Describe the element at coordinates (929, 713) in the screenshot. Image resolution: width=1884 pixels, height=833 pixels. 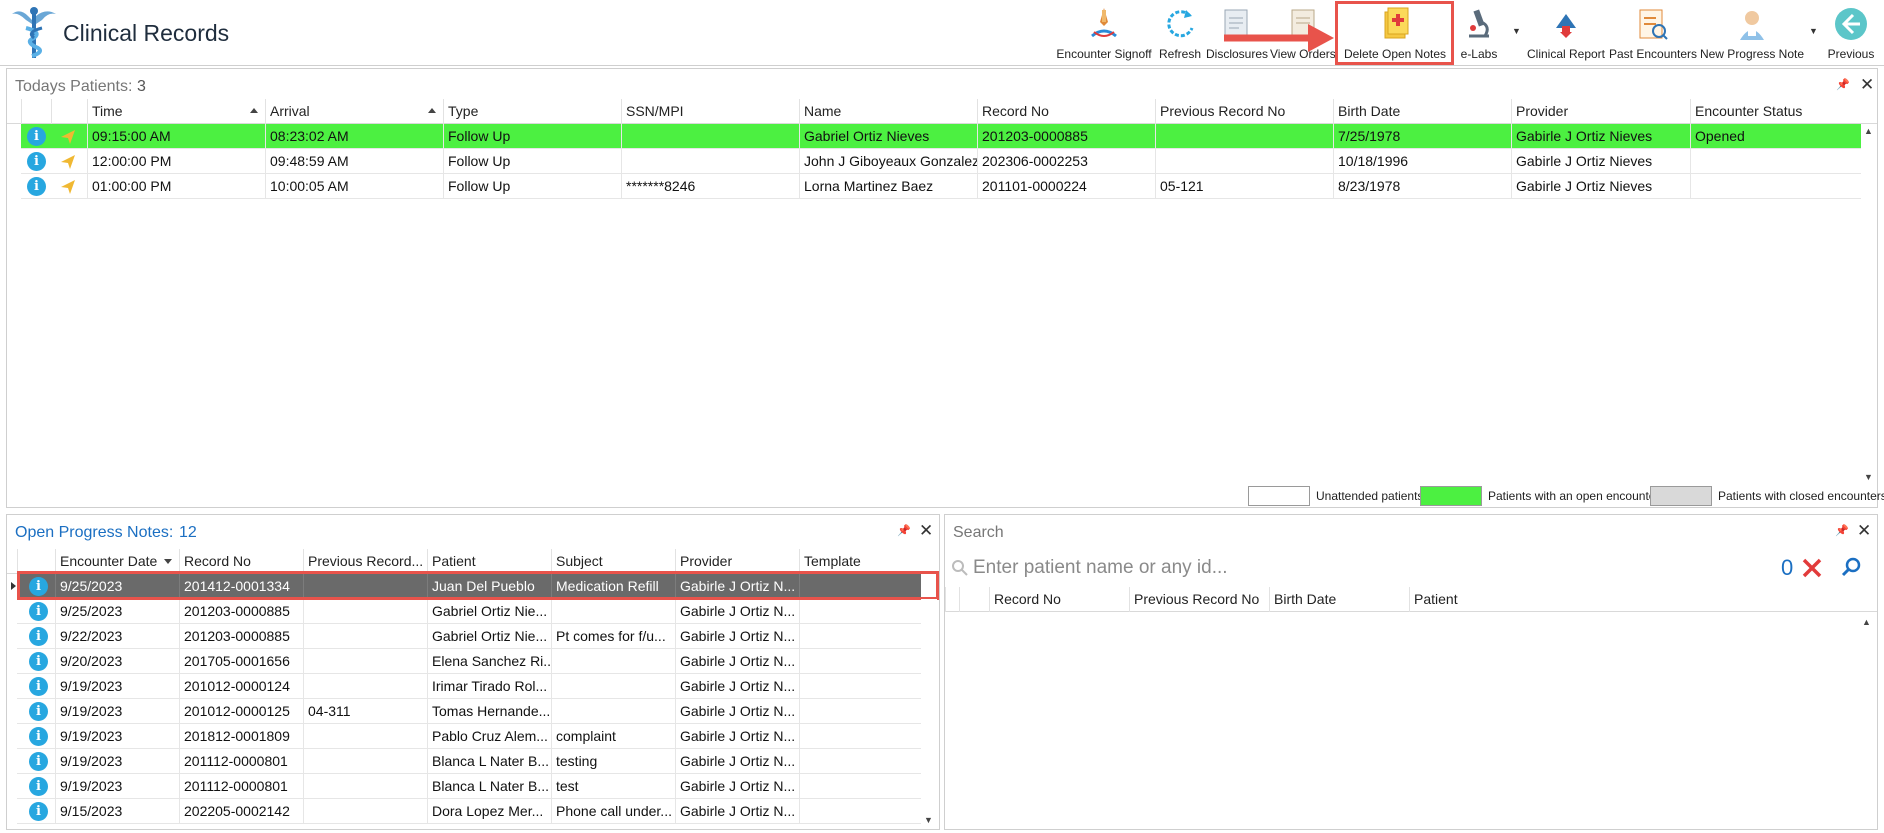
I see `vertical-scrollbar: ▼` at that location.